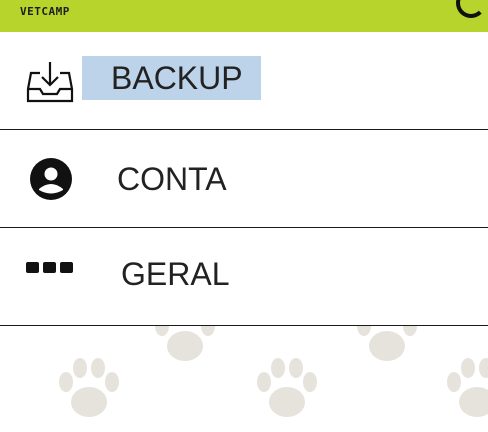  I want to click on app-logo: VETCAMP, so click(45, 10).